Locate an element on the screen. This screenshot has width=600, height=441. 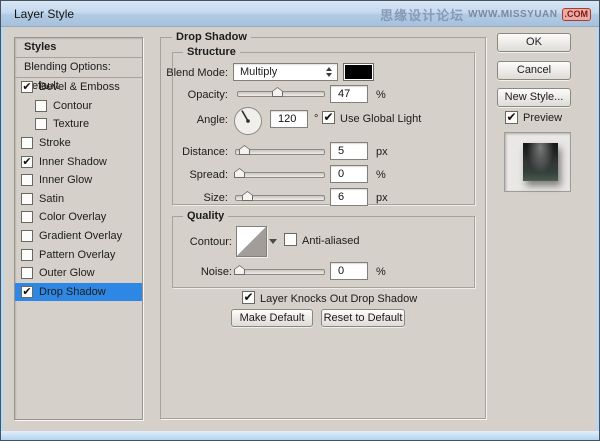
sidebar-item-blending-options: Blending Options: Default is located at coordinates (78, 75).